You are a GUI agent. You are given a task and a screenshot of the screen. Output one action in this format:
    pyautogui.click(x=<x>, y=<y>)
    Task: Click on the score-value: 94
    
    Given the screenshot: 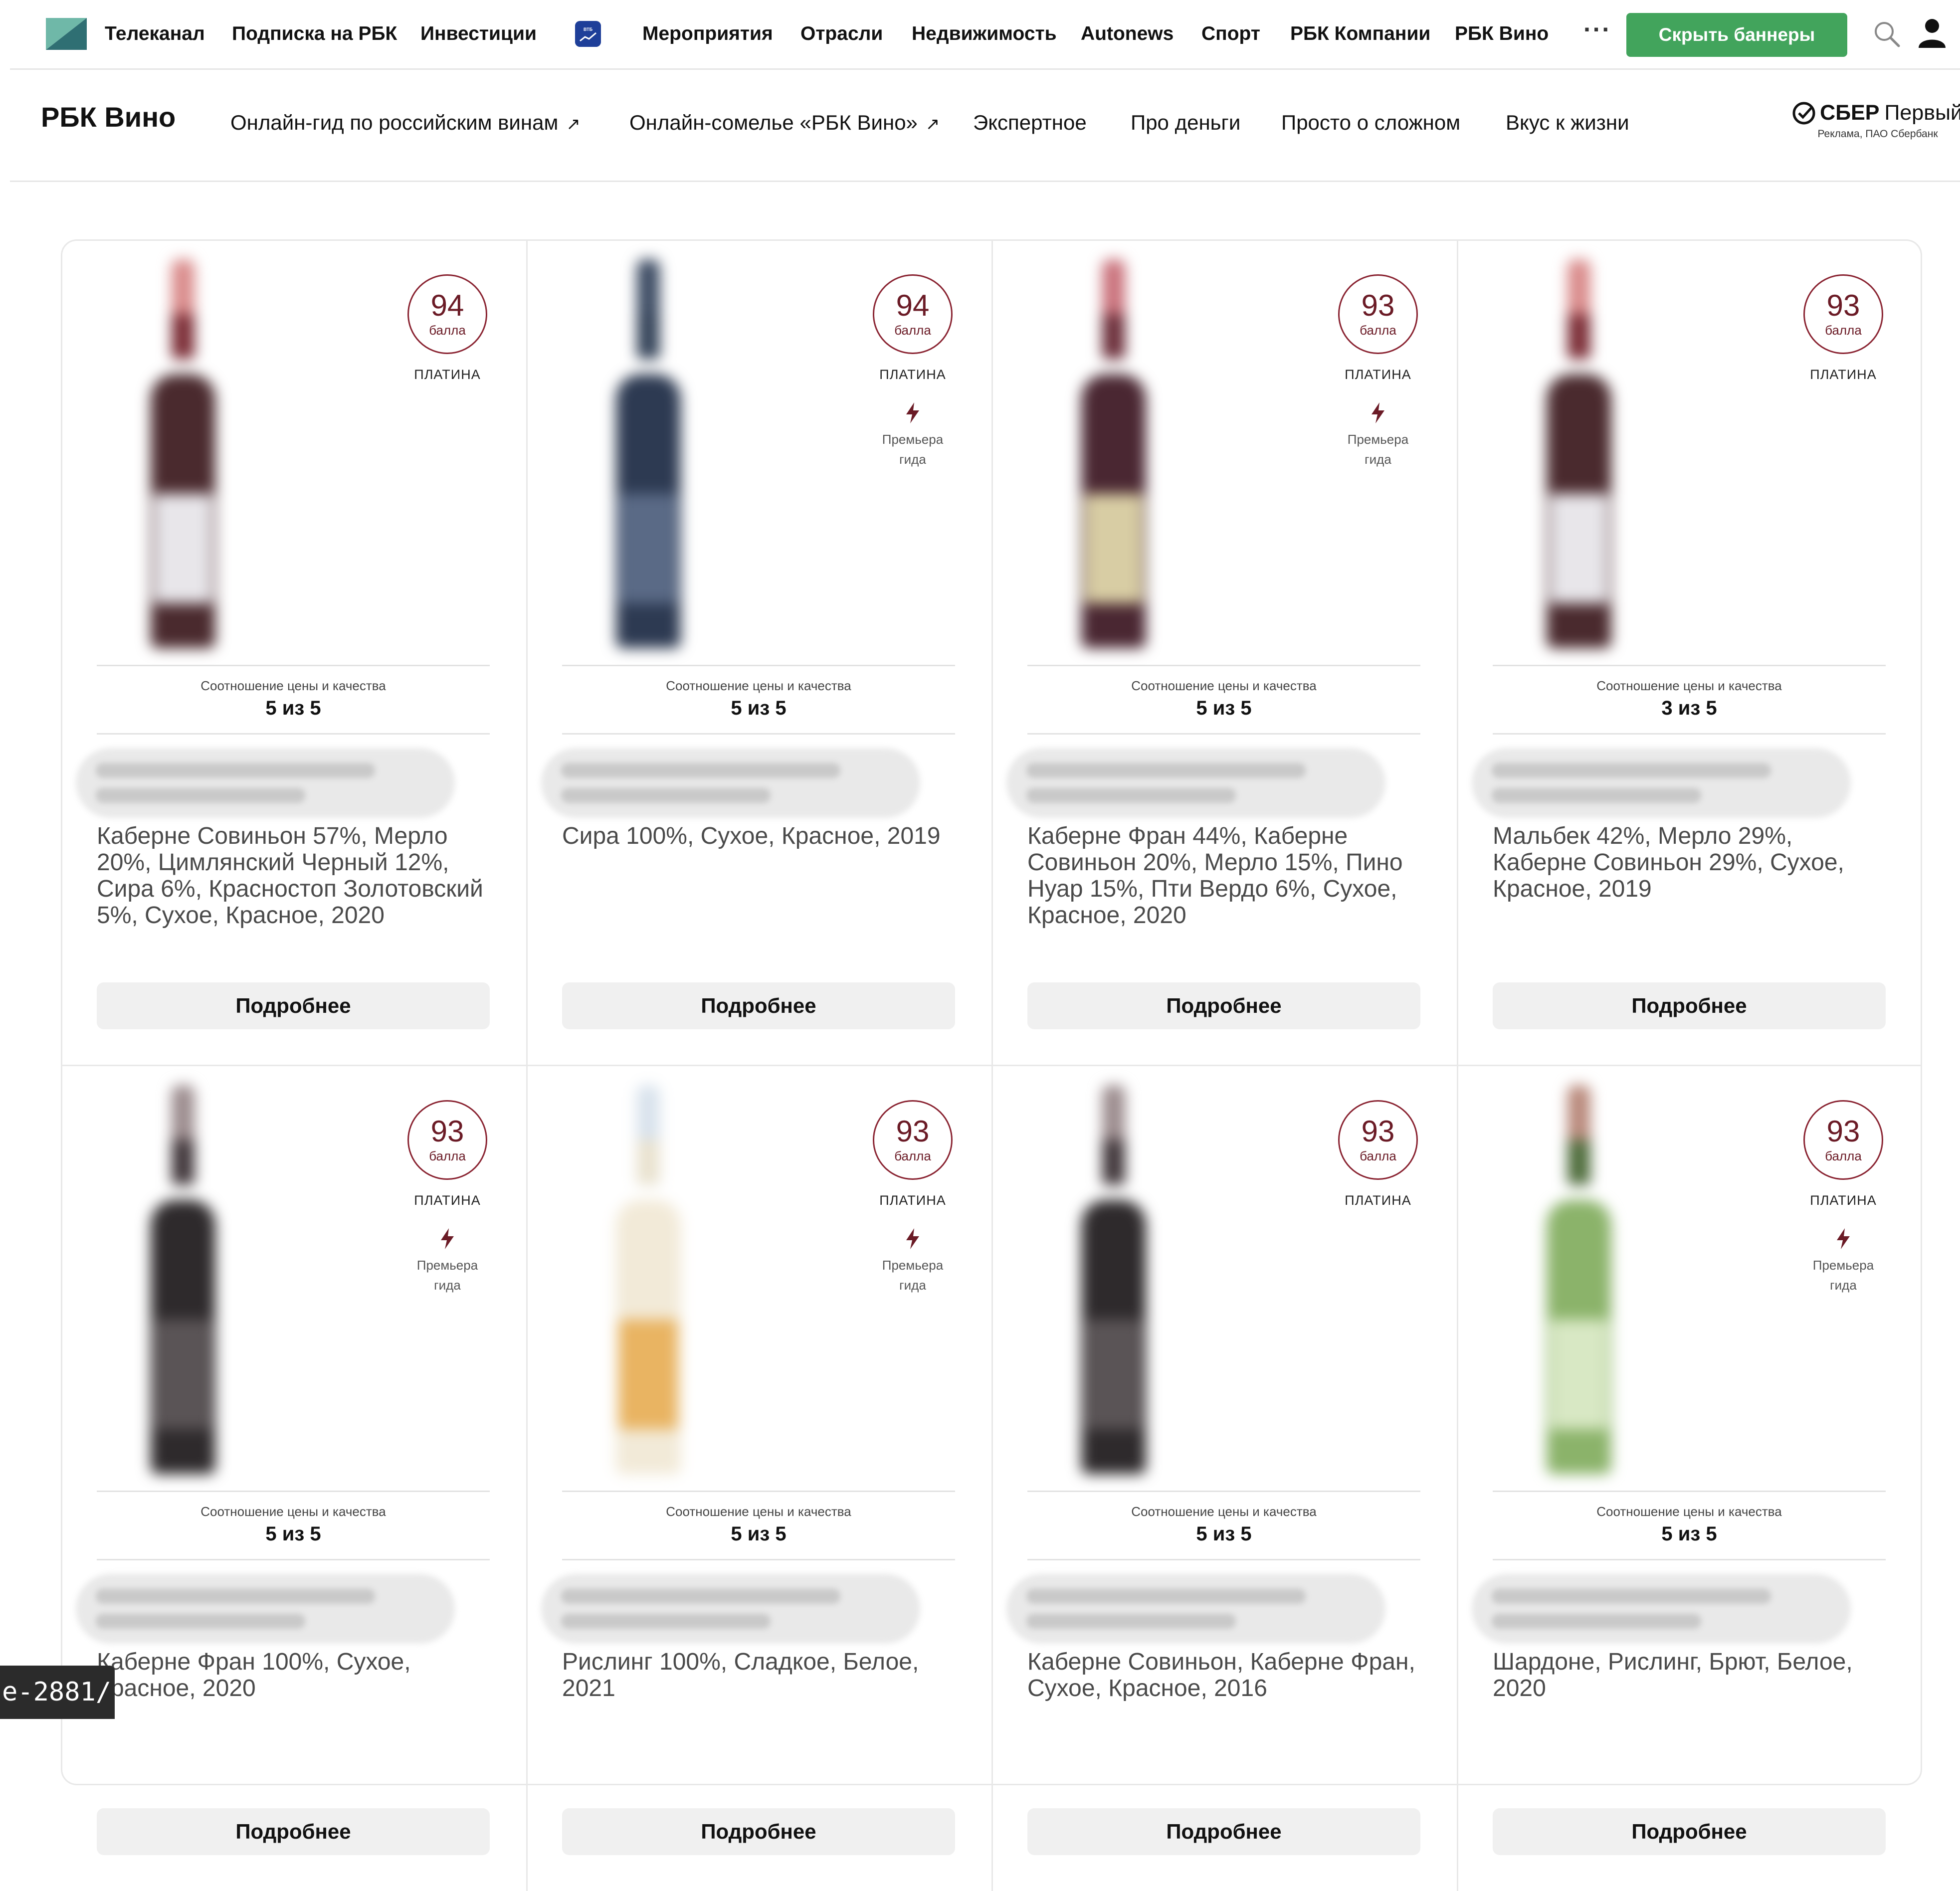 What is the action you would take?
    pyautogui.click(x=913, y=305)
    